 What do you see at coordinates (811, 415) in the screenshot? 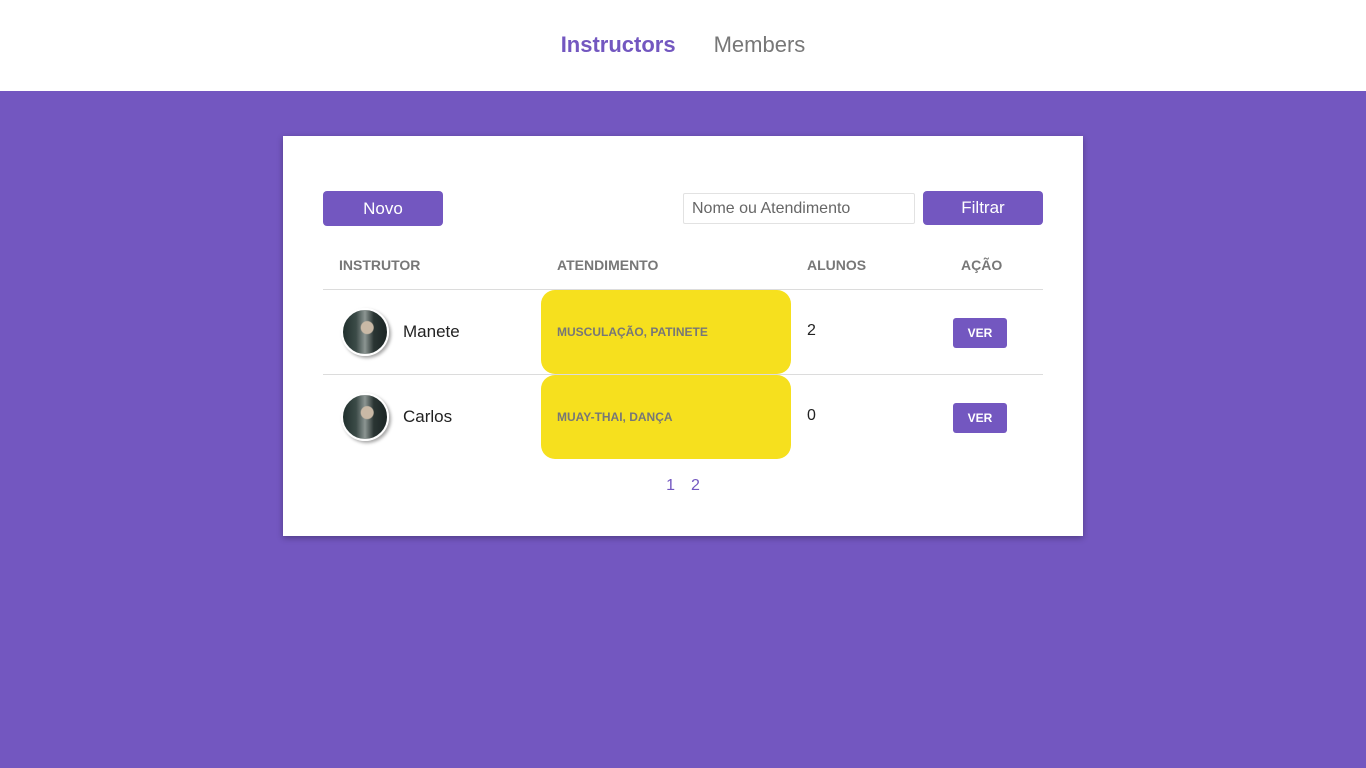
I see `students-count: 0` at bounding box center [811, 415].